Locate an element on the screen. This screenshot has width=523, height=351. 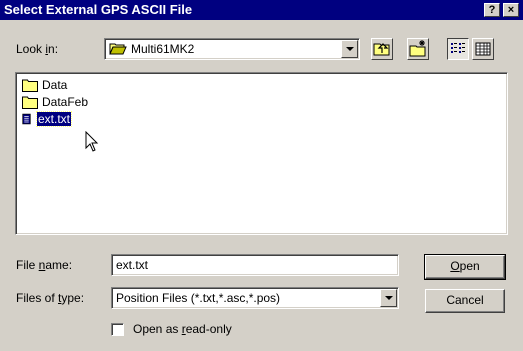
new-folder-icon is located at coordinates (417, 48).